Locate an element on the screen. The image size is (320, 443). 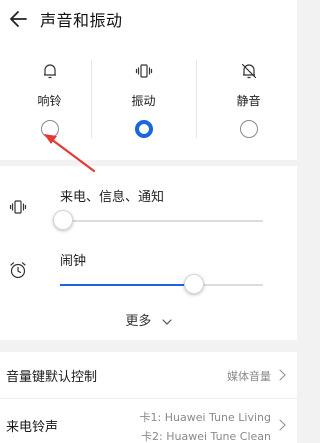
more-label: 更多 is located at coordinates (138, 321).